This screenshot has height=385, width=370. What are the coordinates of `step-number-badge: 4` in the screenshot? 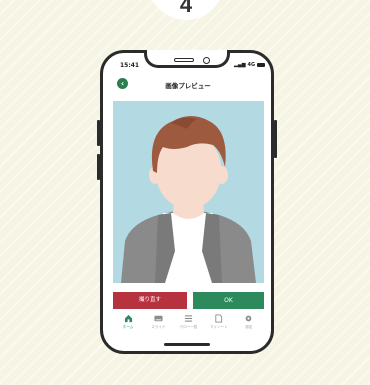 It's located at (186, 10).